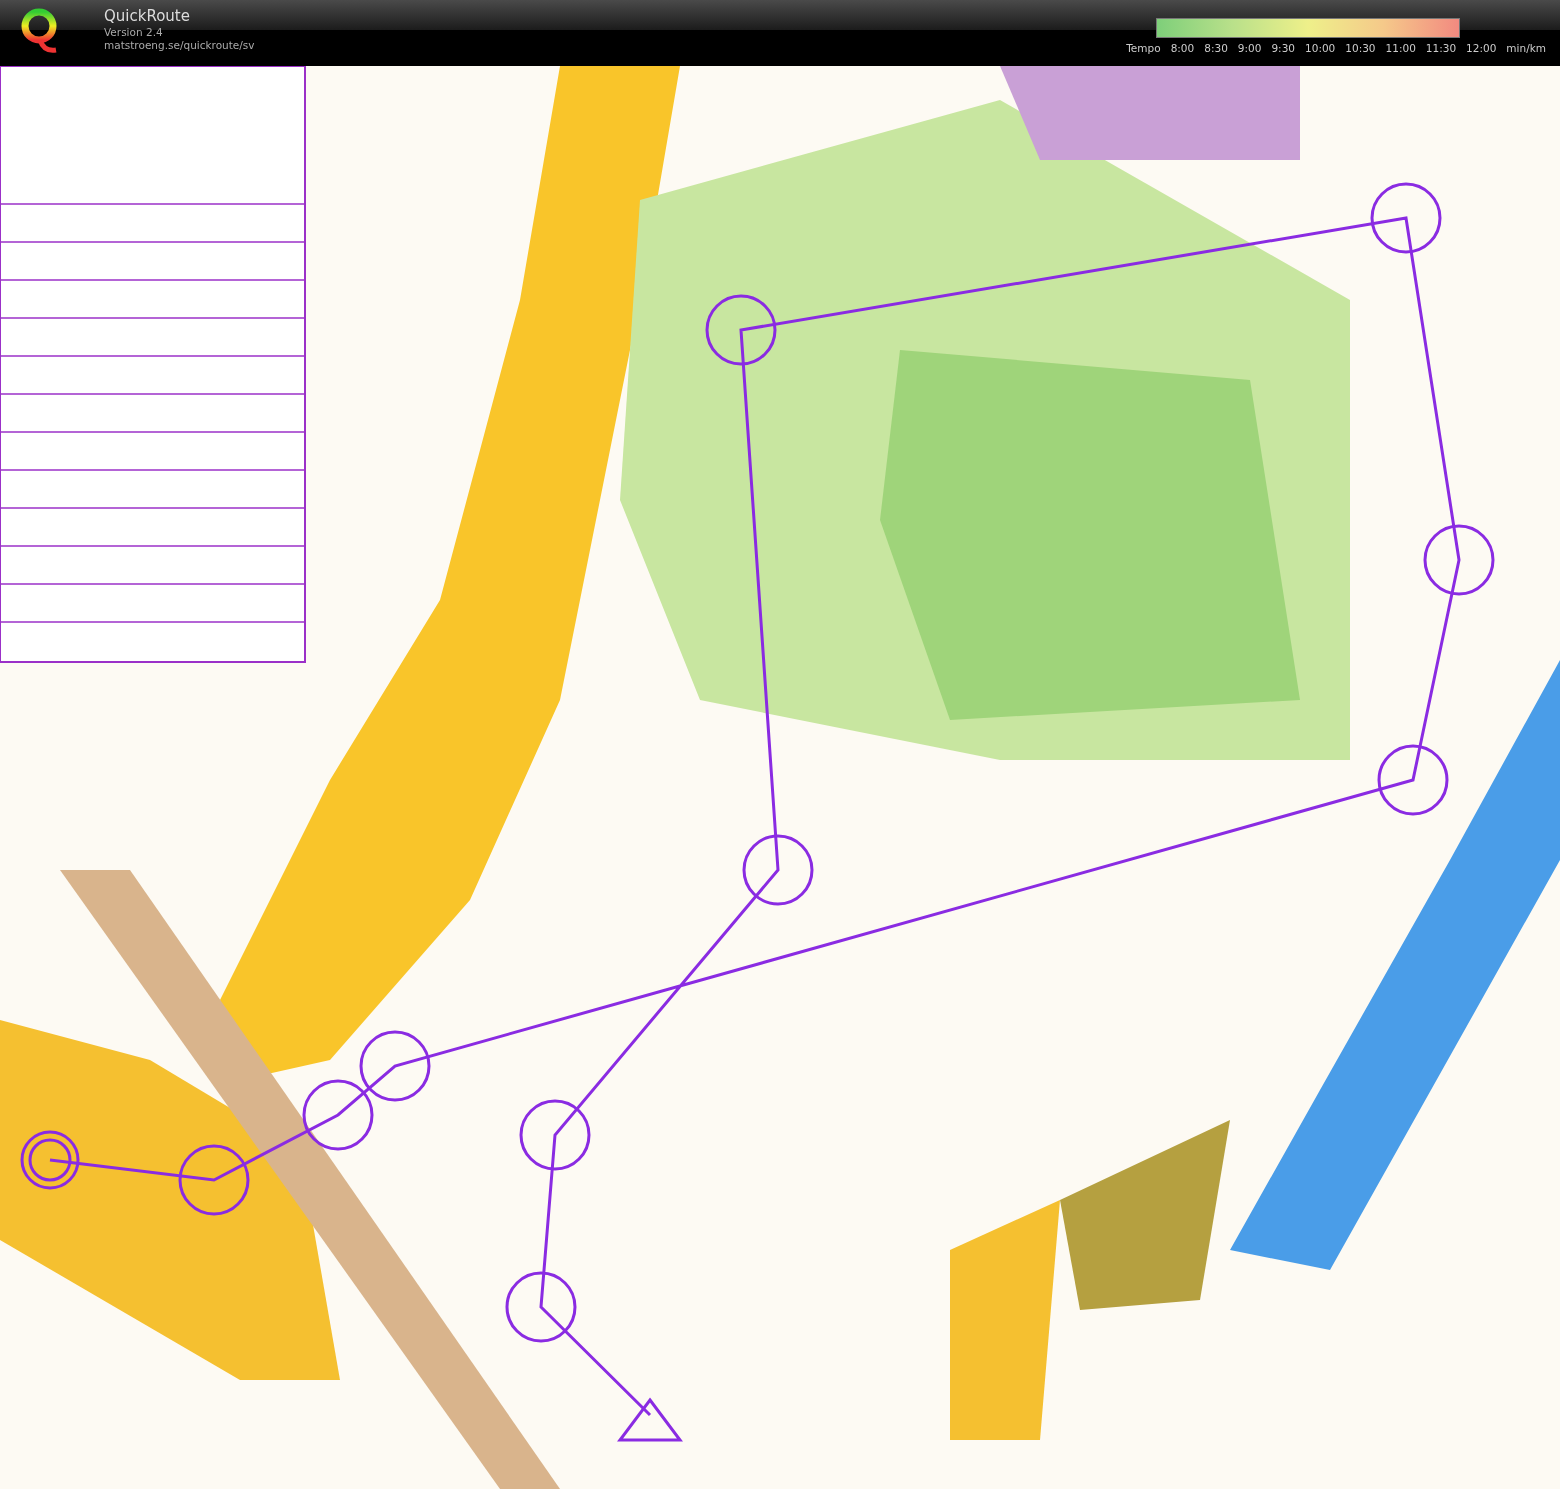  I want to click on tempo-tick: 8:00, so click(1182, 48).